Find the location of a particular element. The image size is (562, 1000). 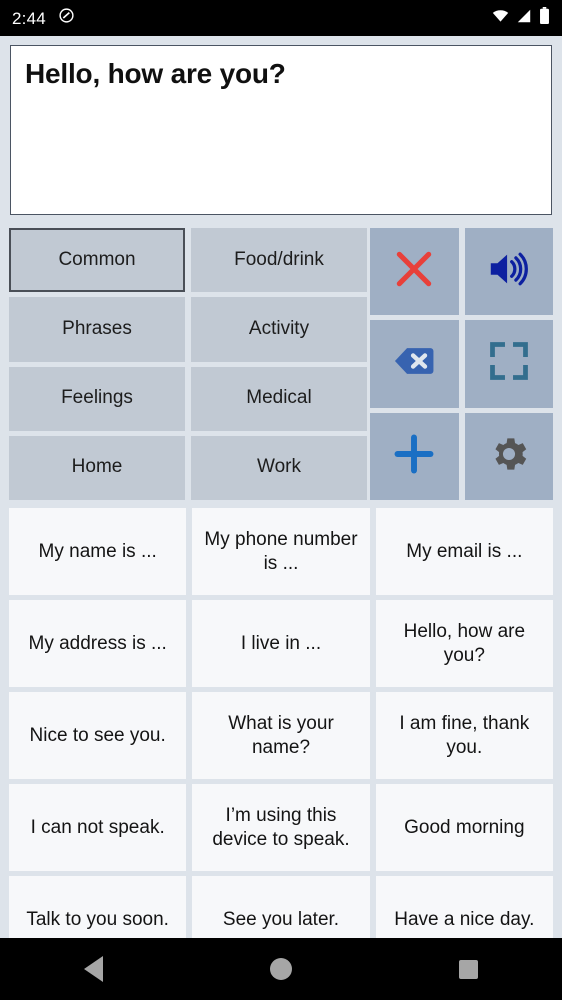

status-bar-left-icons is located at coordinates (66, 18).